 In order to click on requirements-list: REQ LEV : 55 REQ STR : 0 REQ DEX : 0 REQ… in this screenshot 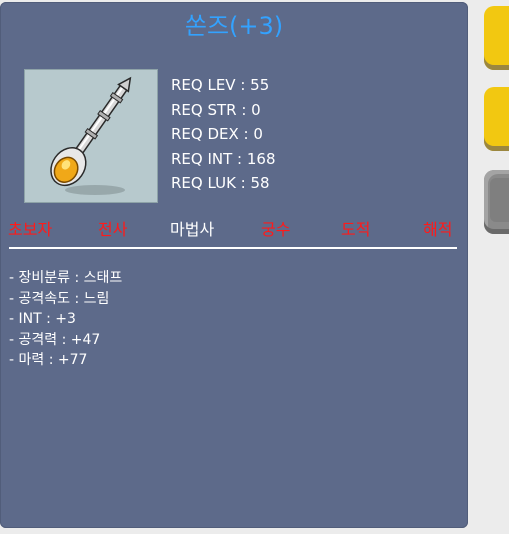, I will do `click(223, 134)`.